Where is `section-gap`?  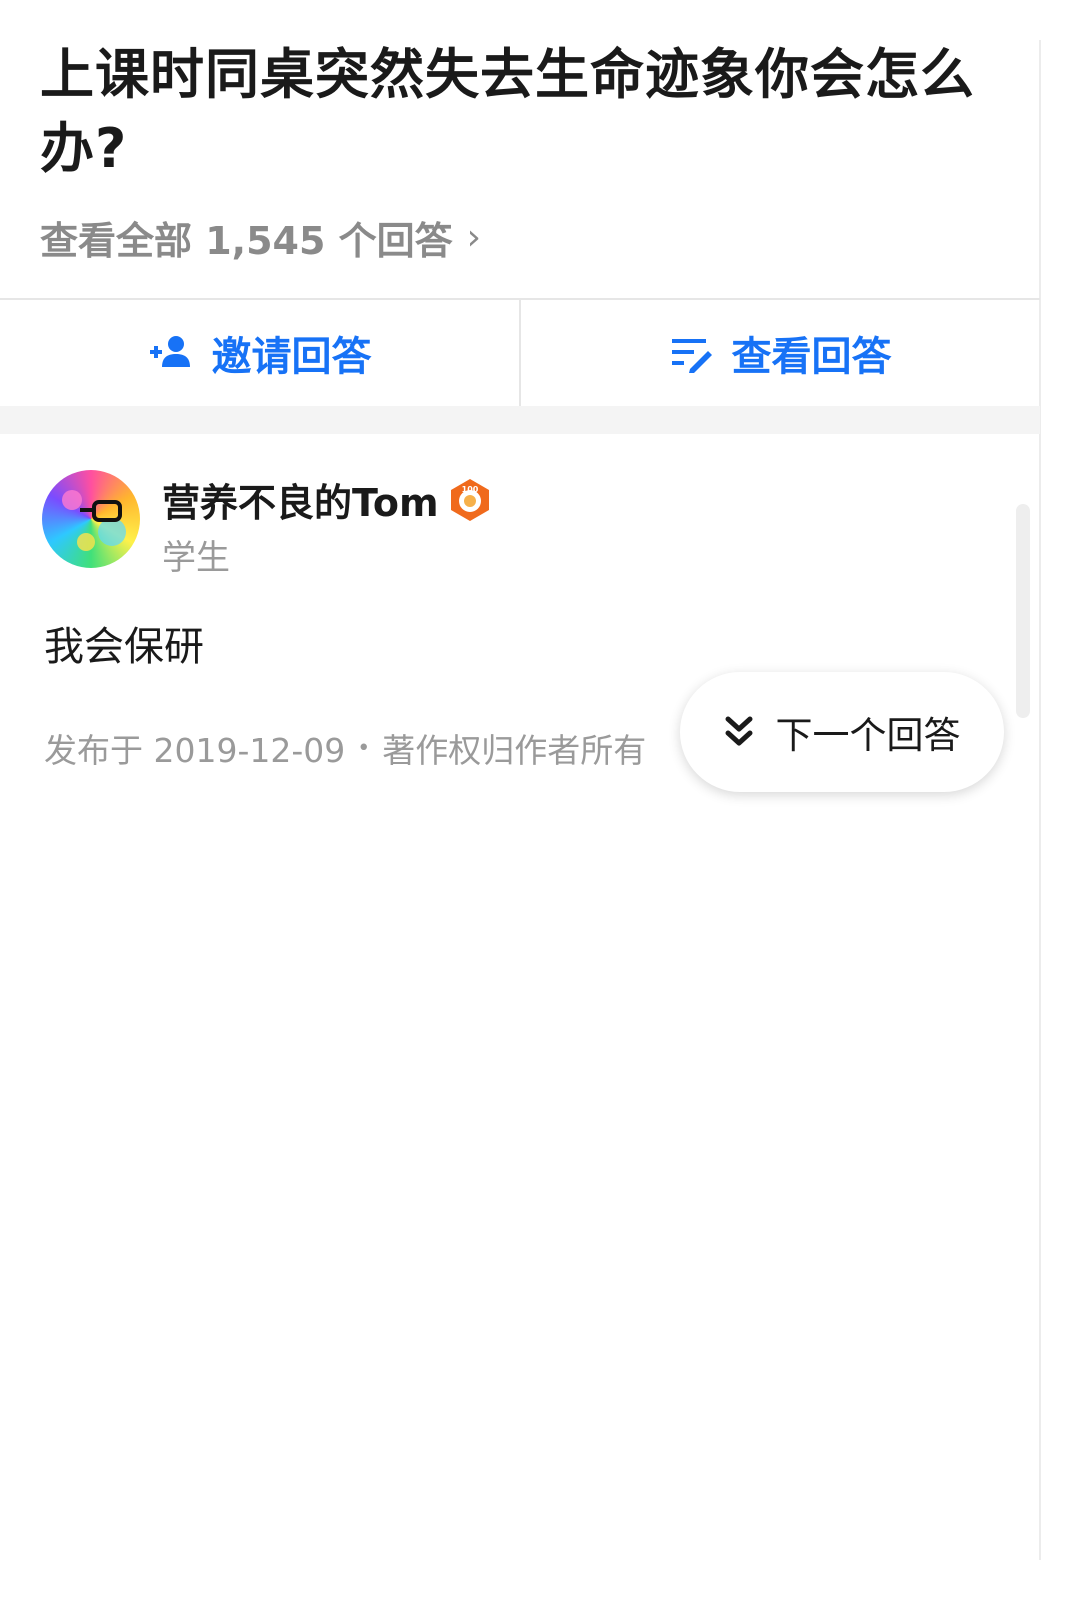 section-gap is located at coordinates (520, 420).